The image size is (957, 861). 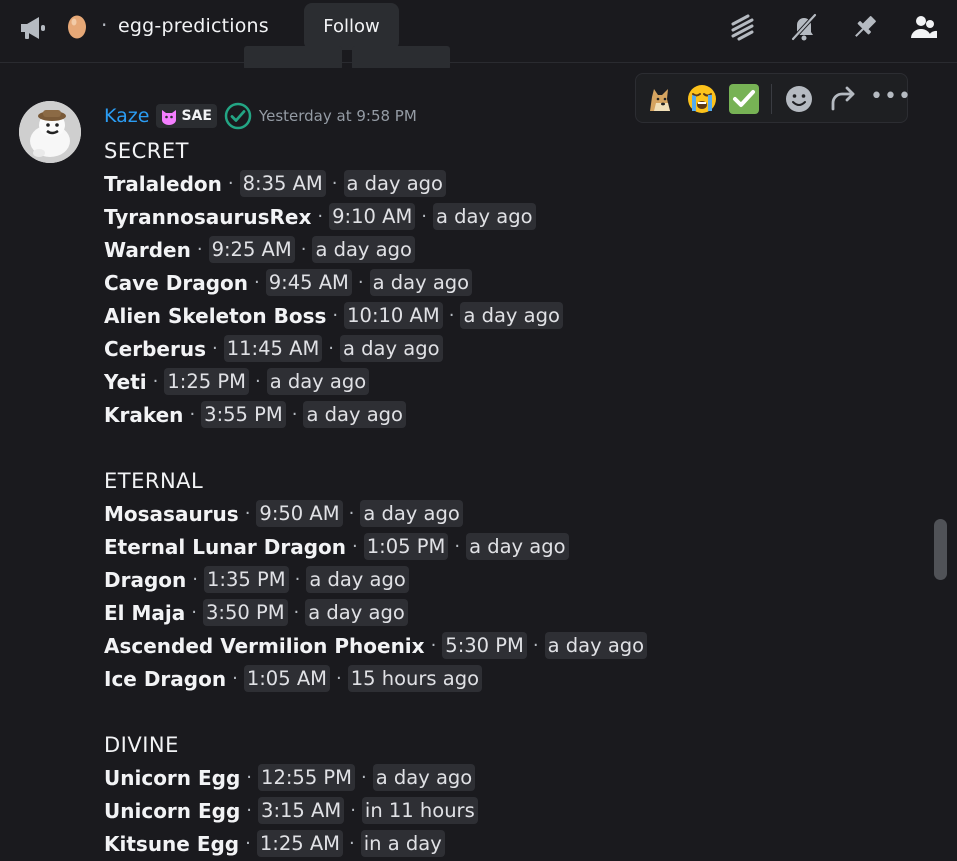 I want to click on entry-time: 3:15 AM, so click(x=301, y=810).